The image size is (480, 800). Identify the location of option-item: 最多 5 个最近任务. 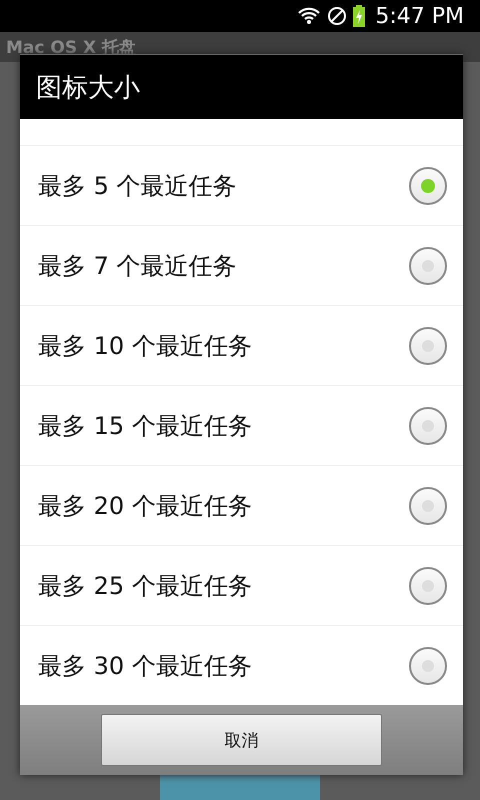
(241, 186).